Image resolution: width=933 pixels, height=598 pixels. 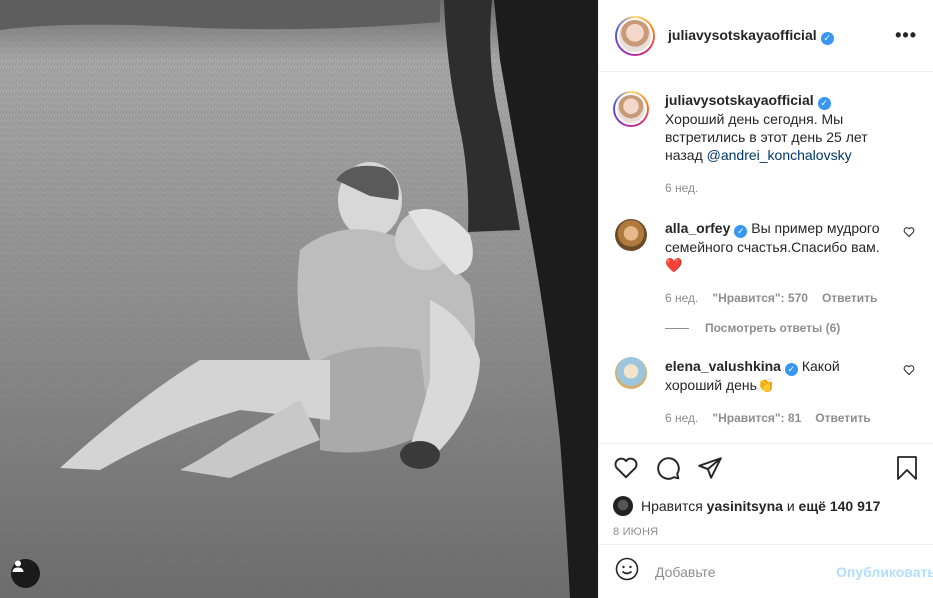 I want to click on liker-username: yasinitsyna, so click(x=745, y=506).